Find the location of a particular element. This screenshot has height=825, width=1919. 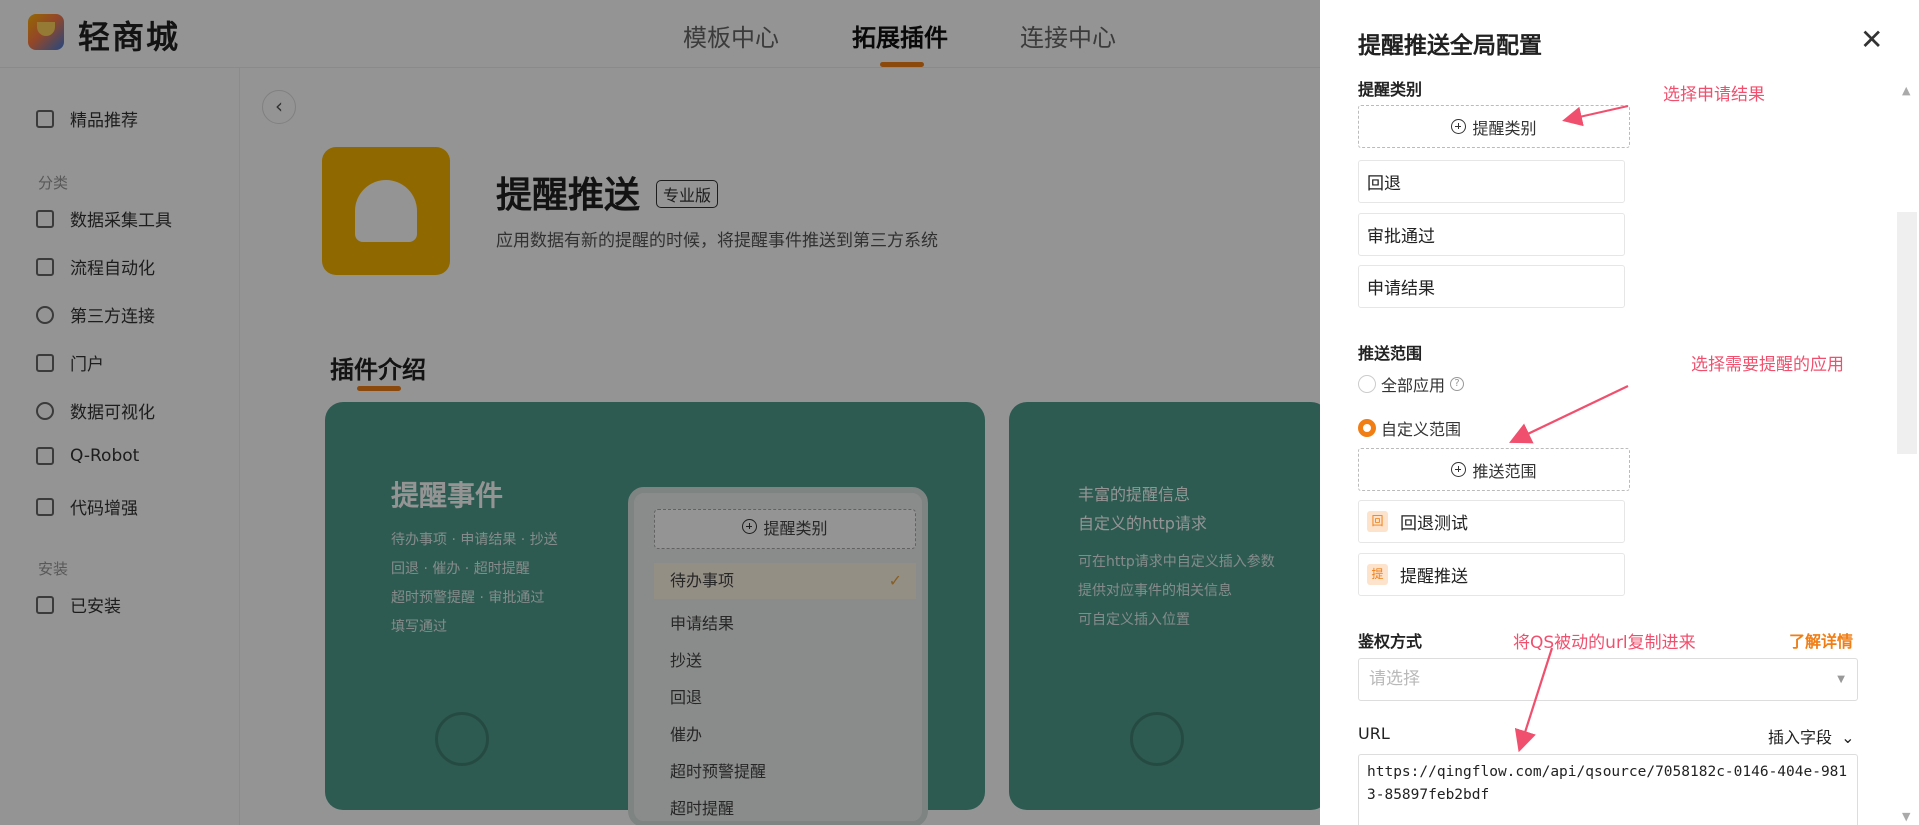

help-icon: ? is located at coordinates (1457, 384).